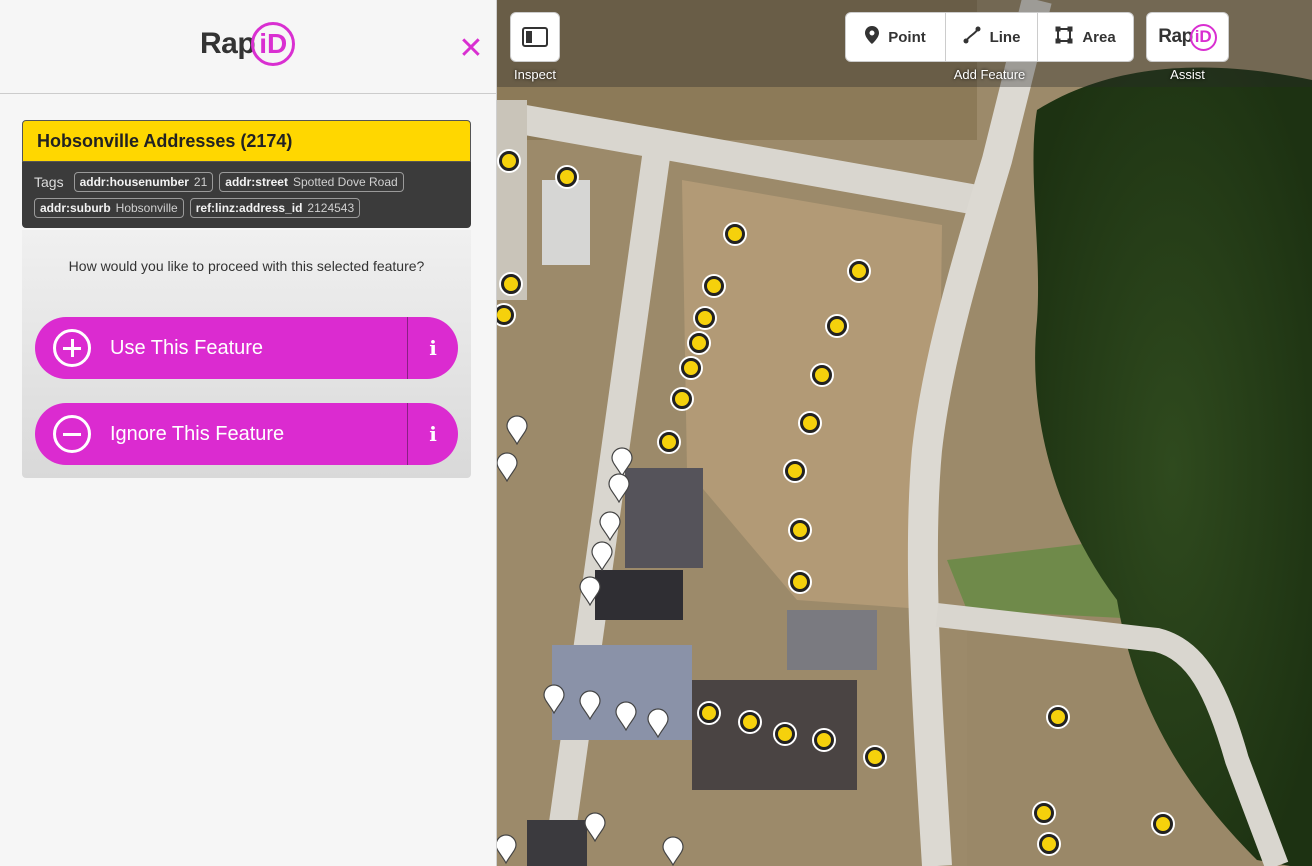 The image size is (1312, 866). What do you see at coordinates (1064, 37) in the screenshot?
I see `area-icon` at bounding box center [1064, 37].